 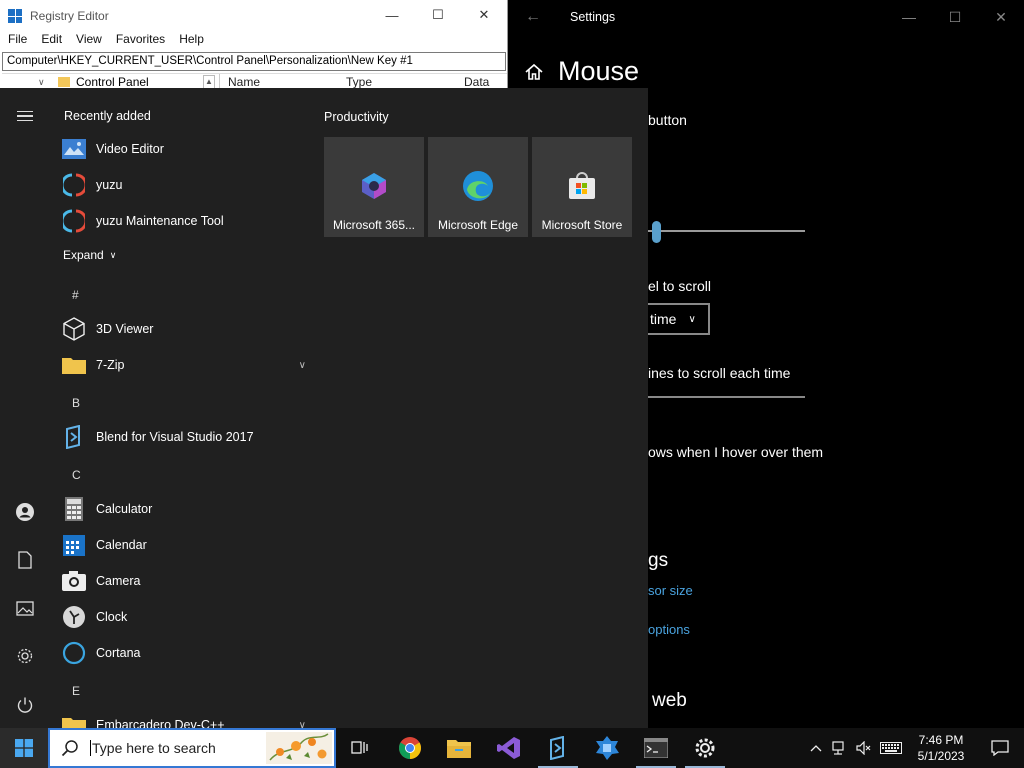 I want to click on letter-header-e: E, so click(x=76, y=691).